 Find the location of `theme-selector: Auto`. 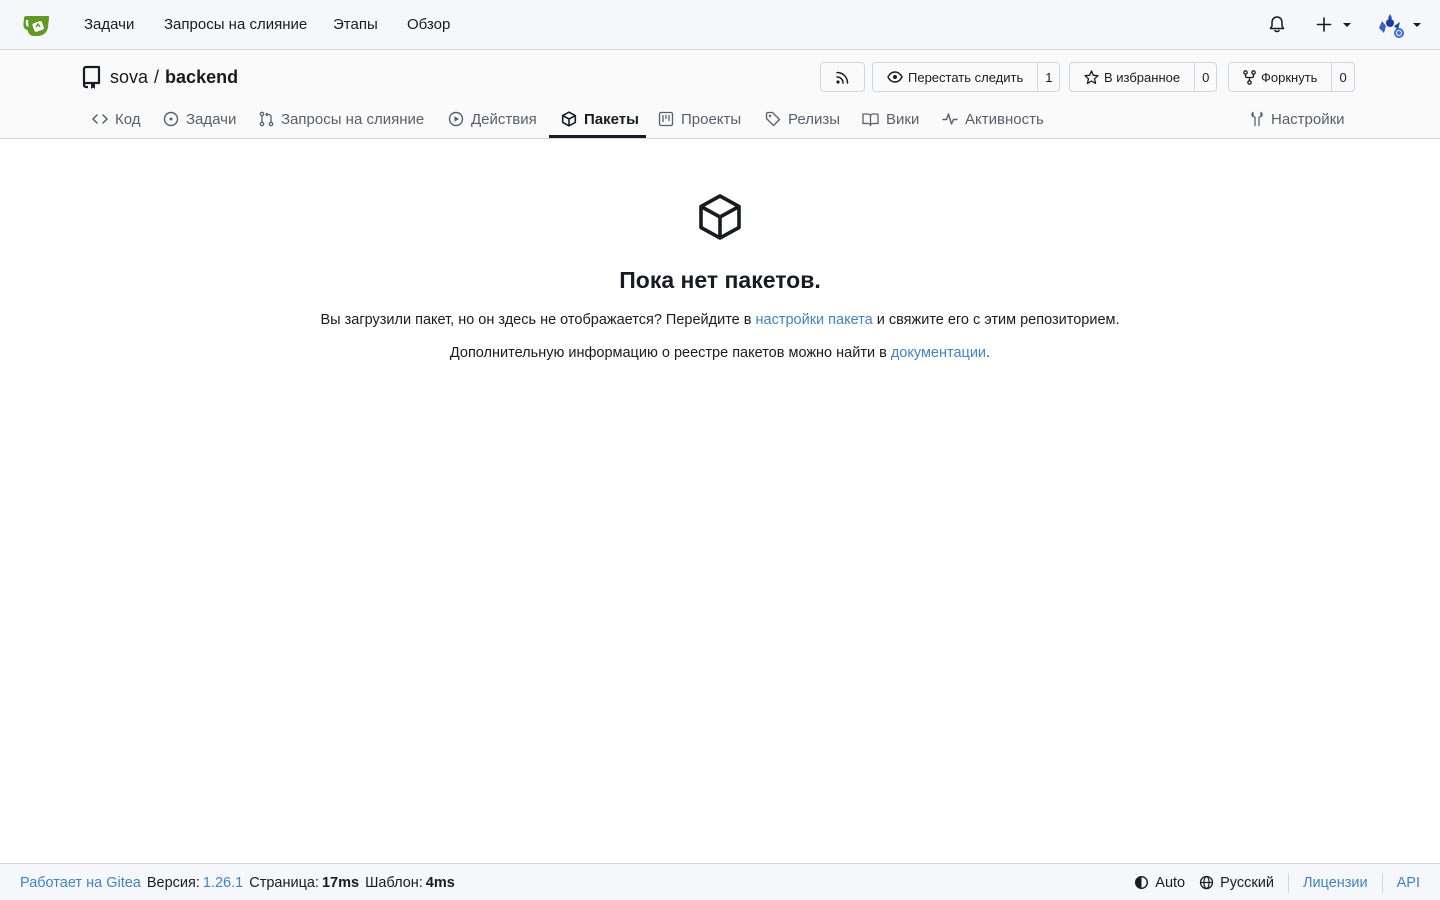

theme-selector: Auto is located at coordinates (1159, 883).